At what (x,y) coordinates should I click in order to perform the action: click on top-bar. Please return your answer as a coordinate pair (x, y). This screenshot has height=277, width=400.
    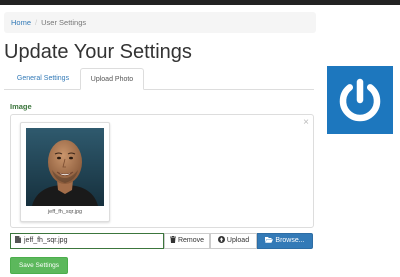
    Looking at the image, I should click on (200, 2).